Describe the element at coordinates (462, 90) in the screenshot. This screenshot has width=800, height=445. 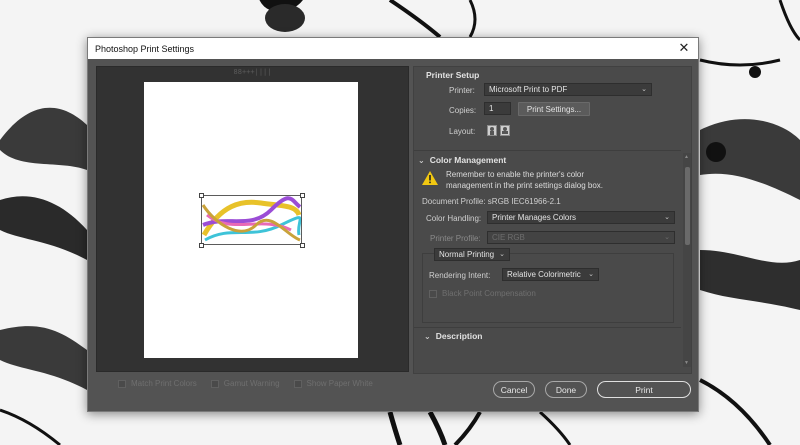
I see `printer-label: Printer:` at that location.